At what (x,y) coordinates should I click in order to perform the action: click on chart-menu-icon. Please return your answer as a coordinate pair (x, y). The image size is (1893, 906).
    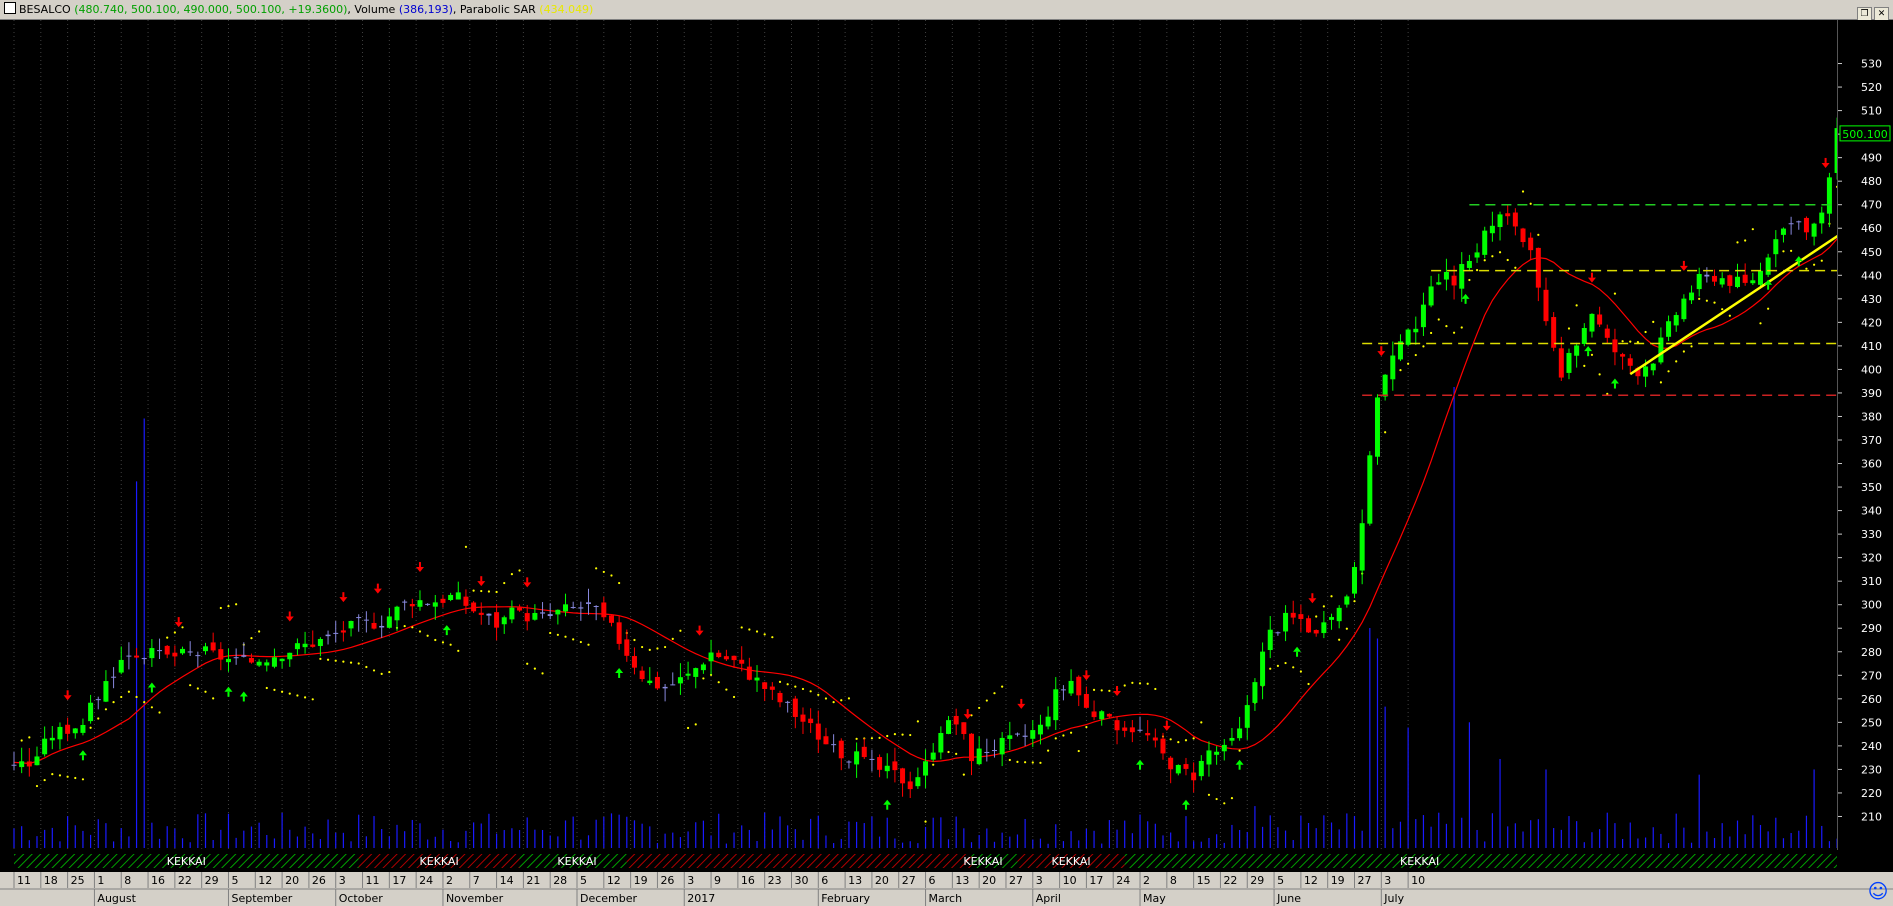
    Looking at the image, I should click on (10, 8).